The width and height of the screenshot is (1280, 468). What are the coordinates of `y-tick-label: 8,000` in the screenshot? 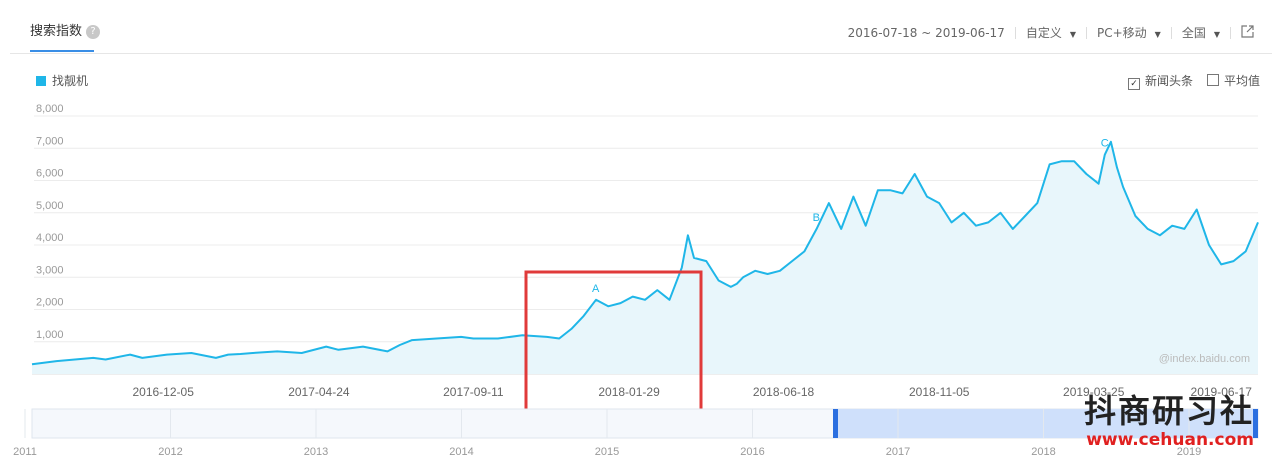 It's located at (50, 109).